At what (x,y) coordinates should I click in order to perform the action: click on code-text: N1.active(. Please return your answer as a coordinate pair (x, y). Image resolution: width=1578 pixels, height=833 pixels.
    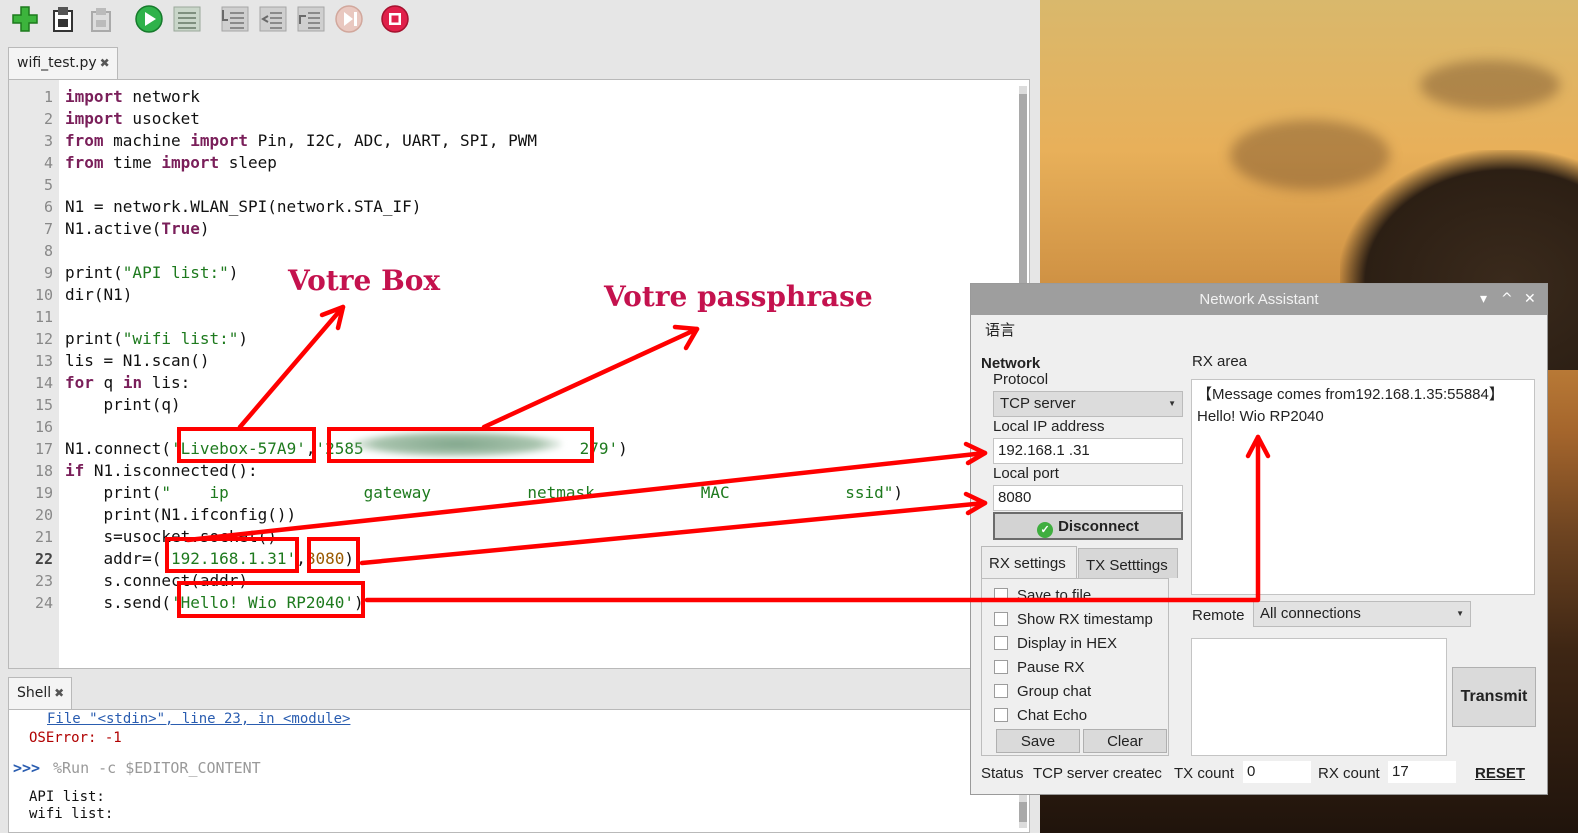
    Looking at the image, I should click on (113, 228).